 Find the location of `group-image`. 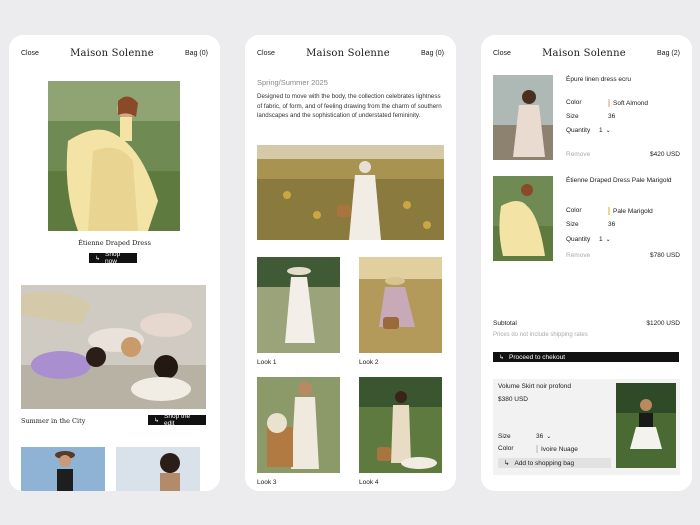

group-image is located at coordinates (113, 347).